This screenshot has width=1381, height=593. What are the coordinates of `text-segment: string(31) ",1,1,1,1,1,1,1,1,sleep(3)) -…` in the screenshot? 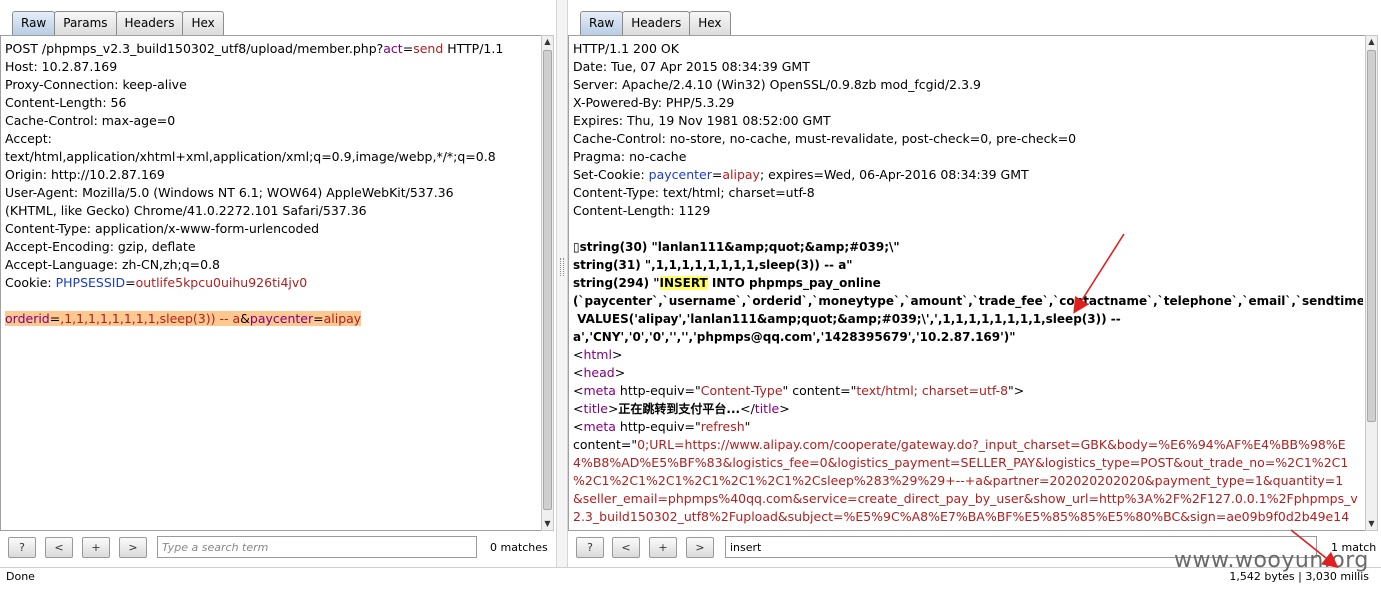 It's located at (713, 265).